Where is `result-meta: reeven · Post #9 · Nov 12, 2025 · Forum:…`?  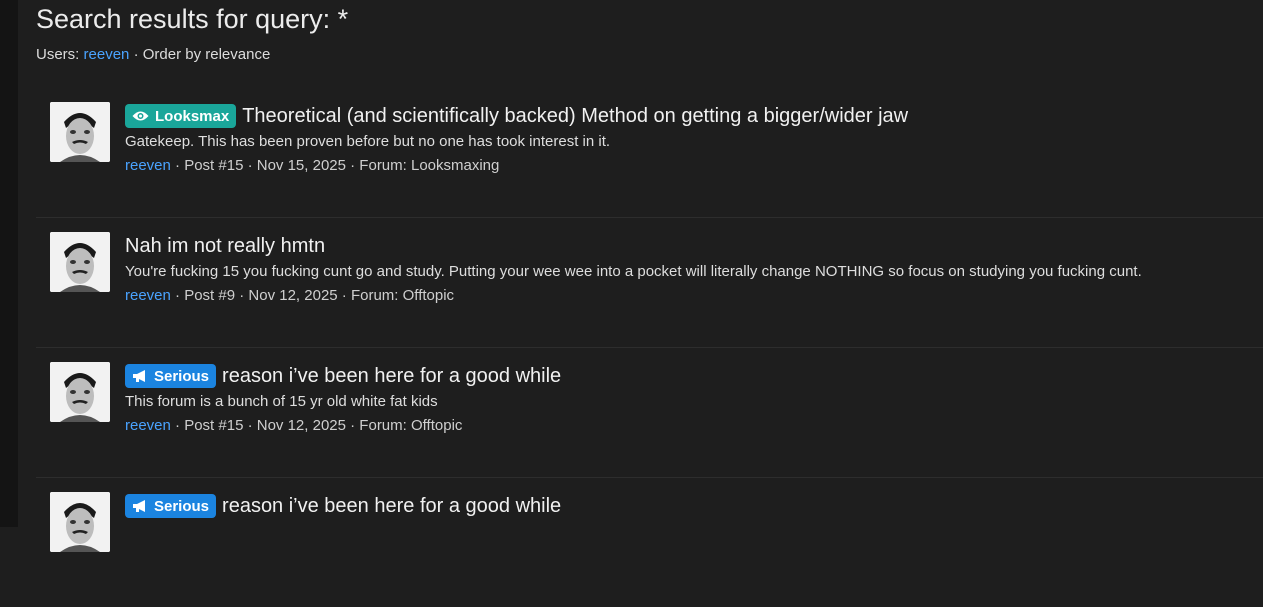 result-meta: reeven · Post #9 · Nov 12, 2025 · Forum:… is located at coordinates (684, 295).